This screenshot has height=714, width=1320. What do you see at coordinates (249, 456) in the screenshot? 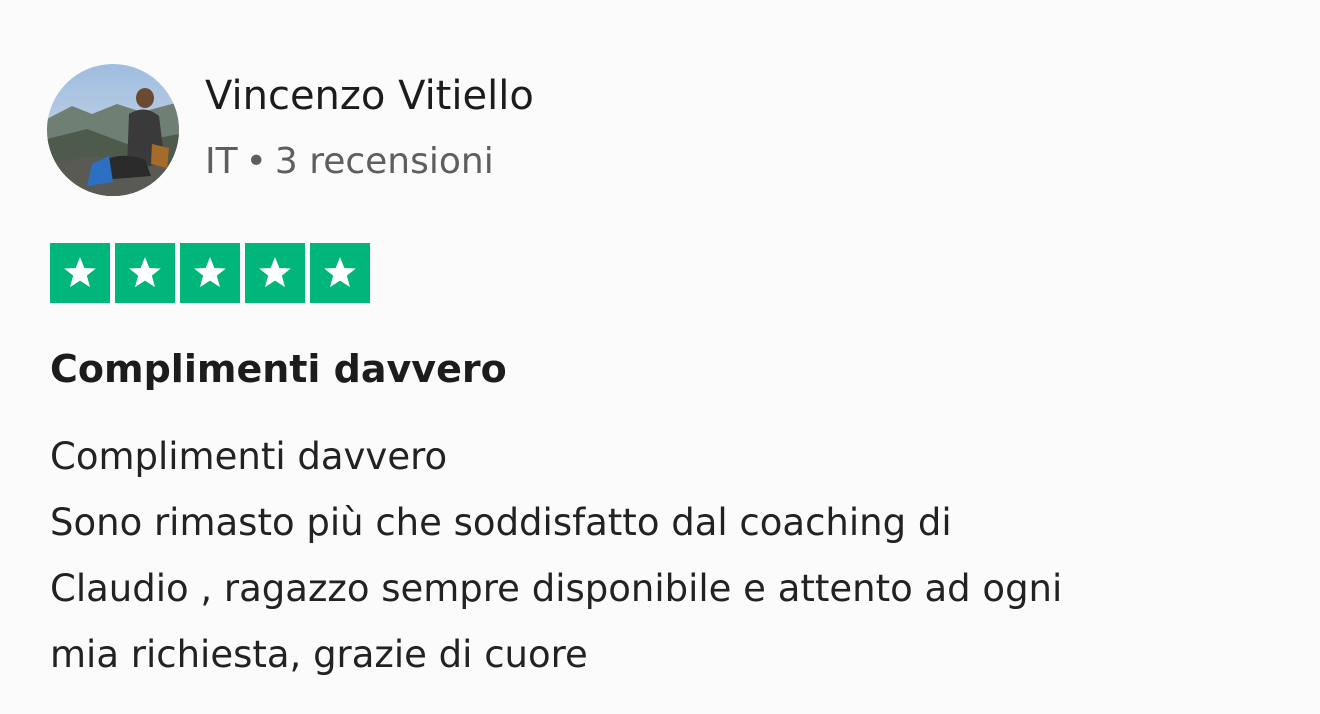
I see `review-body-line: Complimenti davvero` at bounding box center [249, 456].